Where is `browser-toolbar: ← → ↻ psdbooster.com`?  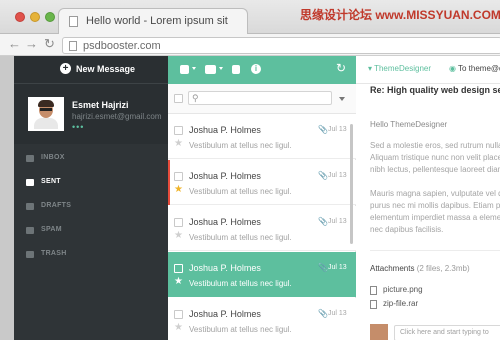 browser-toolbar: ← → ↻ psdbooster.com is located at coordinates (250, 45).